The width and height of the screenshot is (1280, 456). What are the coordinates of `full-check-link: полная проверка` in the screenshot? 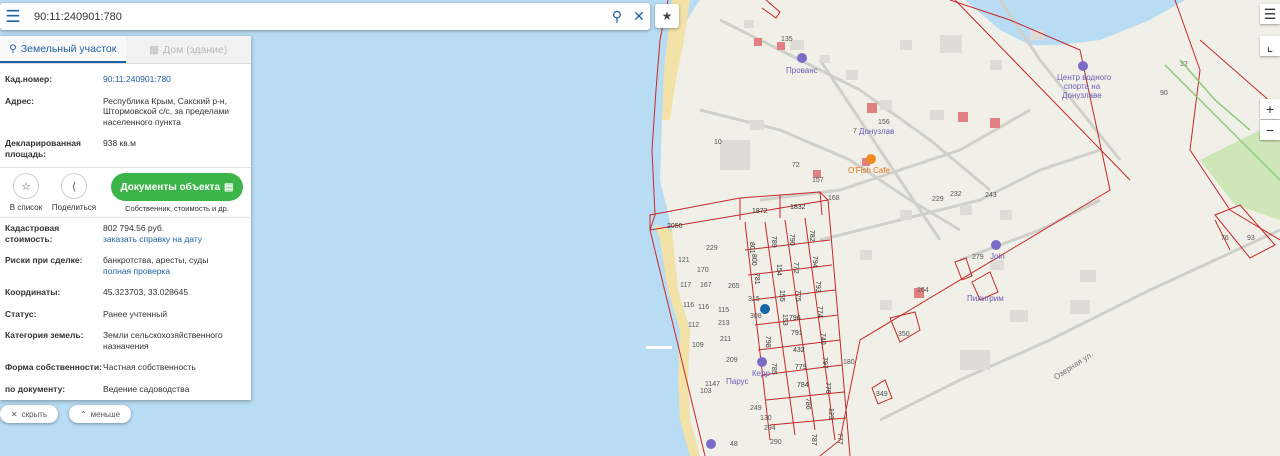 It's located at (174, 271).